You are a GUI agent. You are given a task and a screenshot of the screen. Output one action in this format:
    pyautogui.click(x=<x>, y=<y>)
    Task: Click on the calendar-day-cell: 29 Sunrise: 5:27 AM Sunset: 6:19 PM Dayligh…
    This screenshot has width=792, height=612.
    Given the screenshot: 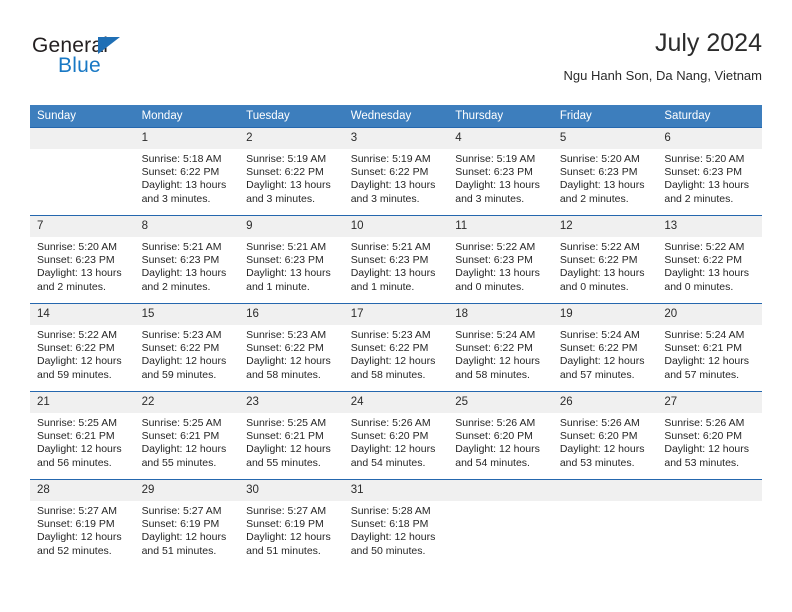 What is the action you would take?
    pyautogui.click(x=187, y=523)
    